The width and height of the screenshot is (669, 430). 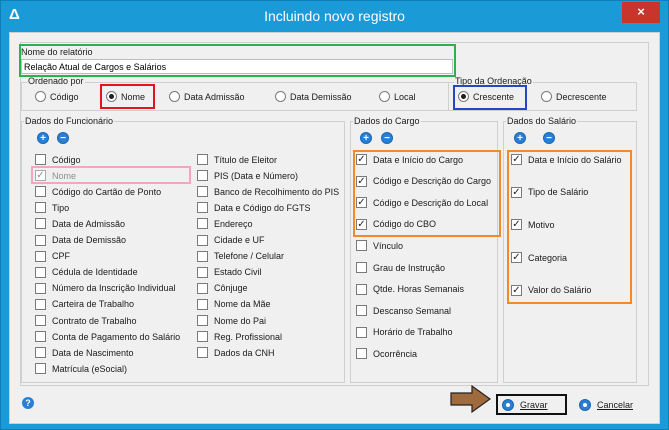 I want to click on position-checkbox-ocorrencia: Ocorrência, so click(x=387, y=354).